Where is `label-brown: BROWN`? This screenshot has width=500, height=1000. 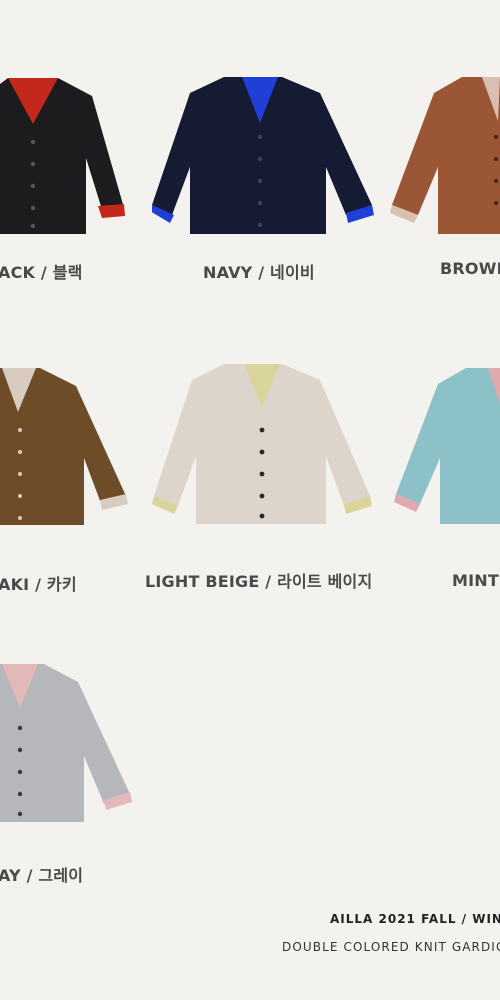
label-brown: BROWN is located at coordinates (470, 268).